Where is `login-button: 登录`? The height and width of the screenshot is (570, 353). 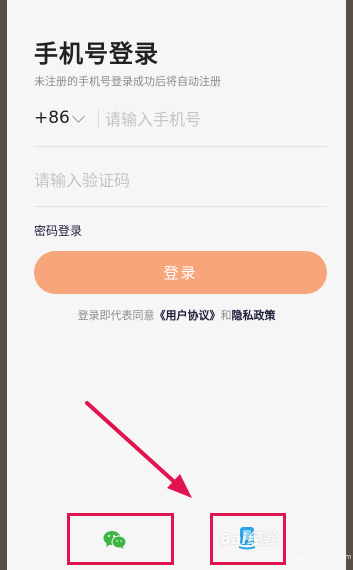 login-button: 登录 is located at coordinates (180, 272).